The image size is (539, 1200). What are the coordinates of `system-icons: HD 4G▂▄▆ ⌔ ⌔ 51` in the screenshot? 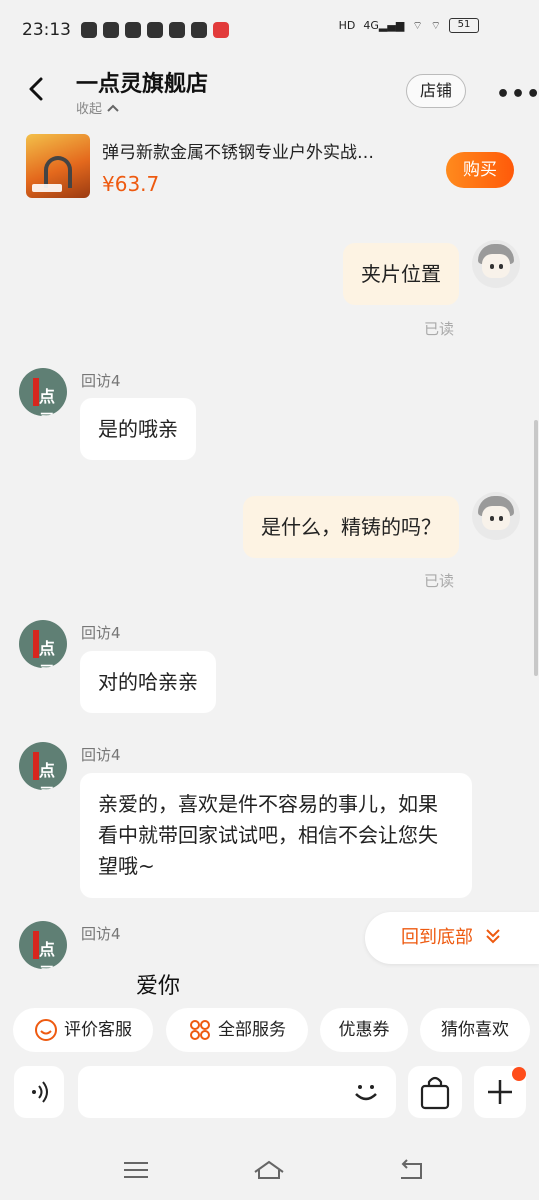 It's located at (409, 25).